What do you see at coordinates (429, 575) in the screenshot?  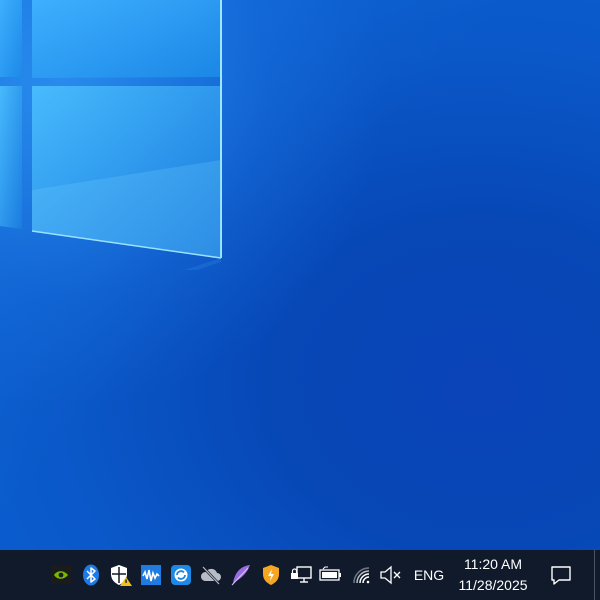 I see `input-language-indicator: ENG` at bounding box center [429, 575].